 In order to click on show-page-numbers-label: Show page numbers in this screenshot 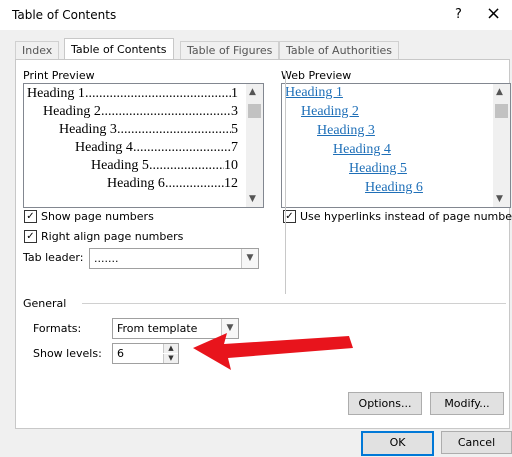, I will do `click(97, 216)`.